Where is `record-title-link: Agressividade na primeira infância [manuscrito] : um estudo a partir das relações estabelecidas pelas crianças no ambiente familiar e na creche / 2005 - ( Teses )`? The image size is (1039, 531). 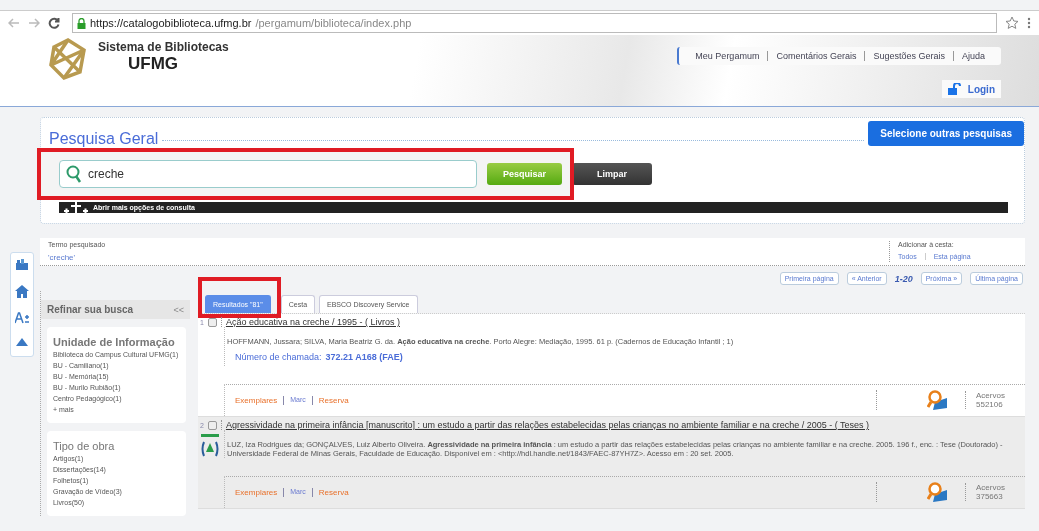
record-title-link: Agressividade na primeira infância [manuscrito] : um estudo a partir das relações estabelecidas pelas crianças no ambiente familiar e na creche / 2005 - ( Teses ) is located at coordinates (545, 425).